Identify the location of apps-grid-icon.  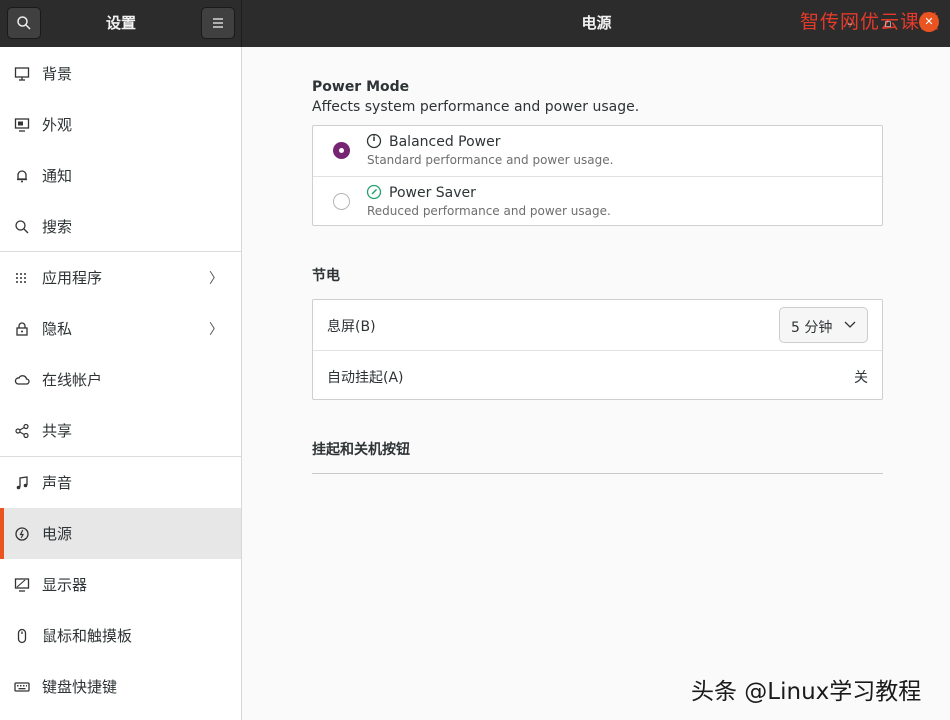
(22, 278).